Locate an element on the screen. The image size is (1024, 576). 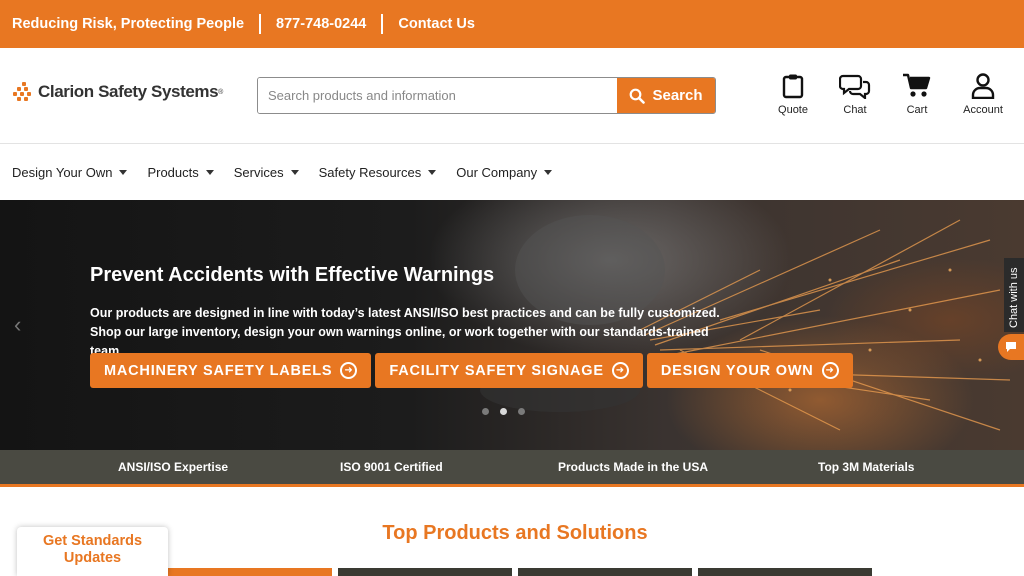
quote-label: Quote is located at coordinates (793, 110).